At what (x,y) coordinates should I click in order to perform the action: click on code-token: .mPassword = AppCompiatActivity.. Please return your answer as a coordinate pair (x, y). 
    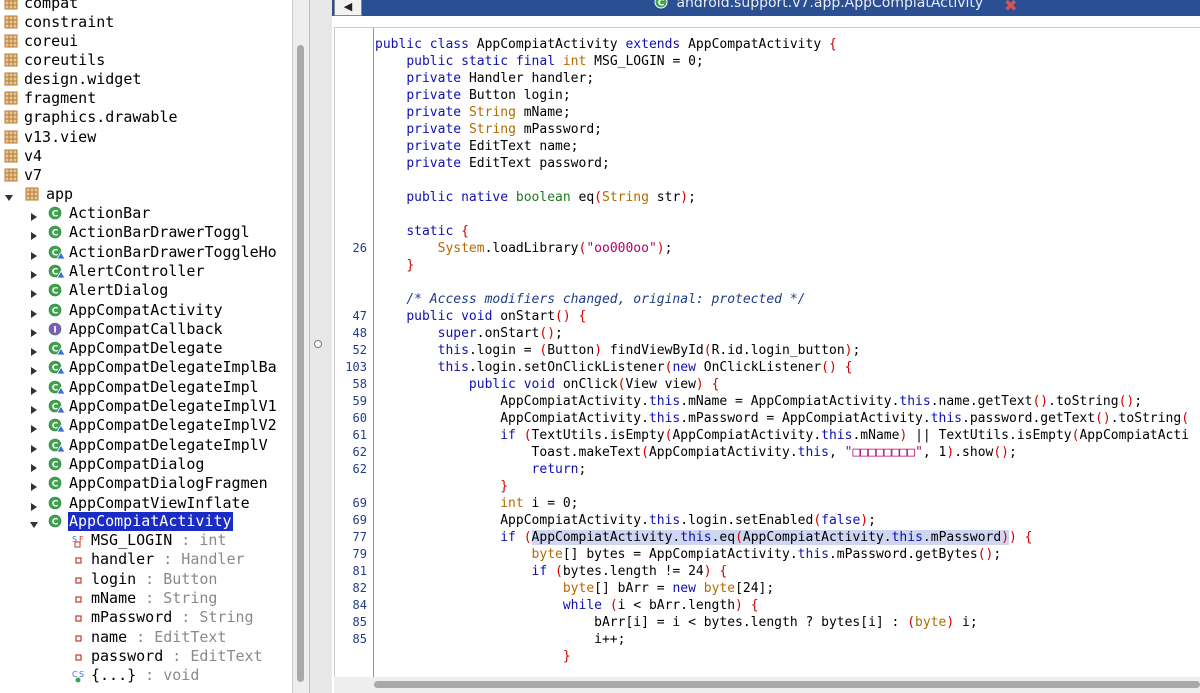
    Looking at the image, I should click on (805, 418).